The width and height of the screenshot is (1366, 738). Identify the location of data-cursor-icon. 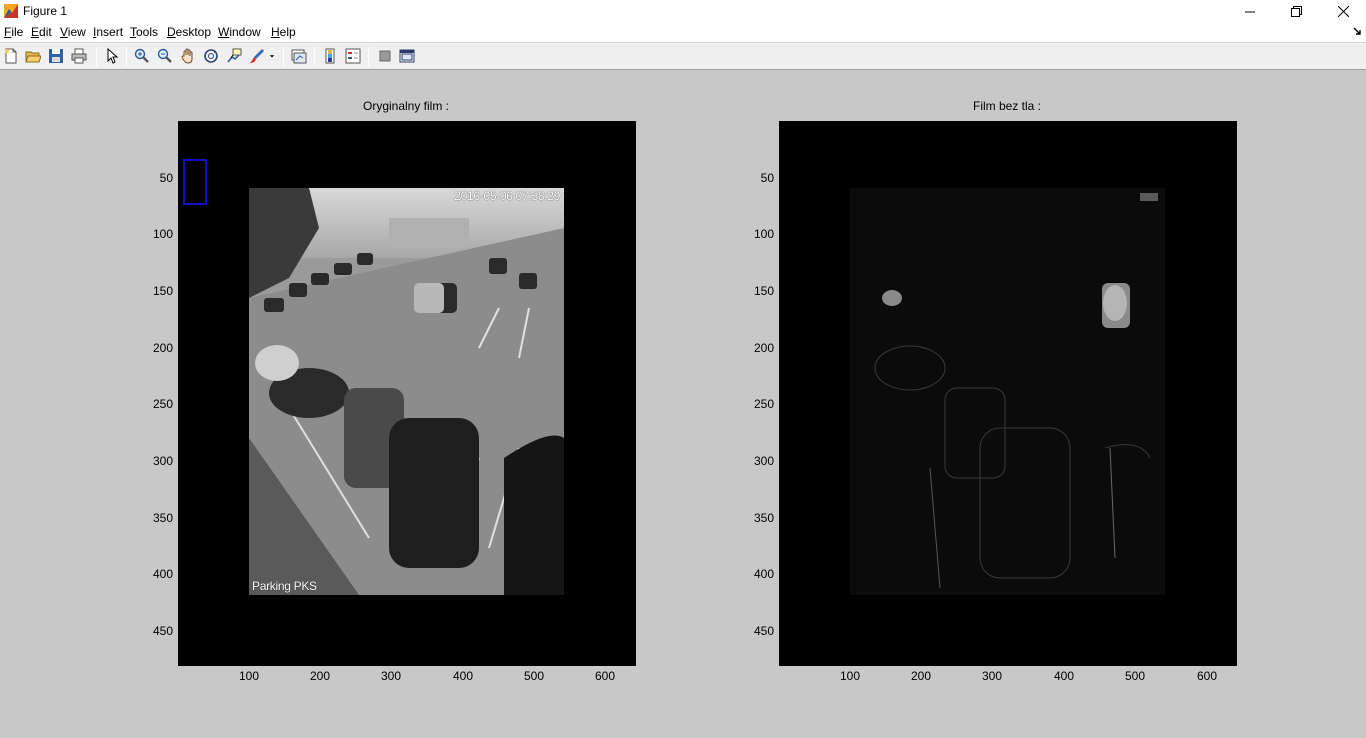
(234, 55).